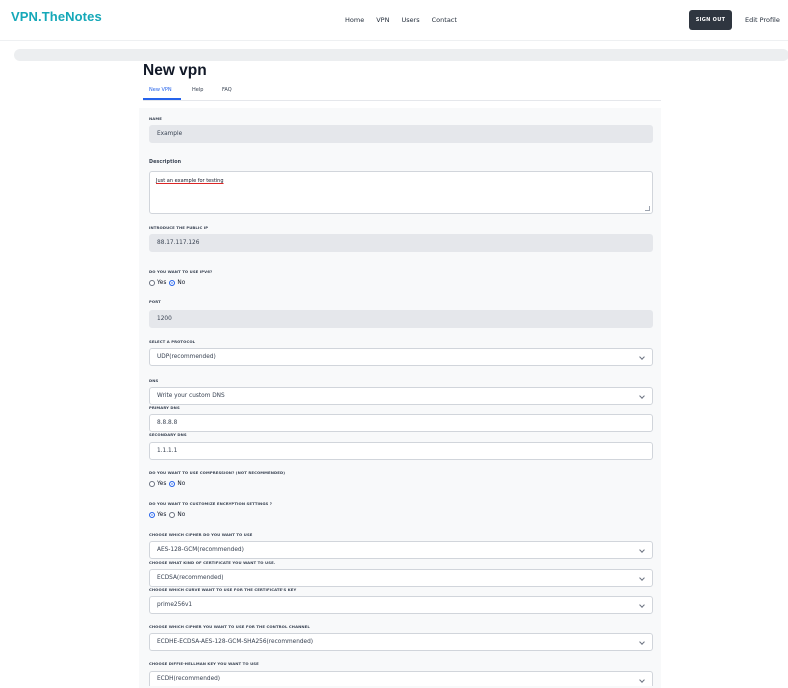  What do you see at coordinates (401, 134) in the screenshot?
I see `name-field: Example` at bounding box center [401, 134].